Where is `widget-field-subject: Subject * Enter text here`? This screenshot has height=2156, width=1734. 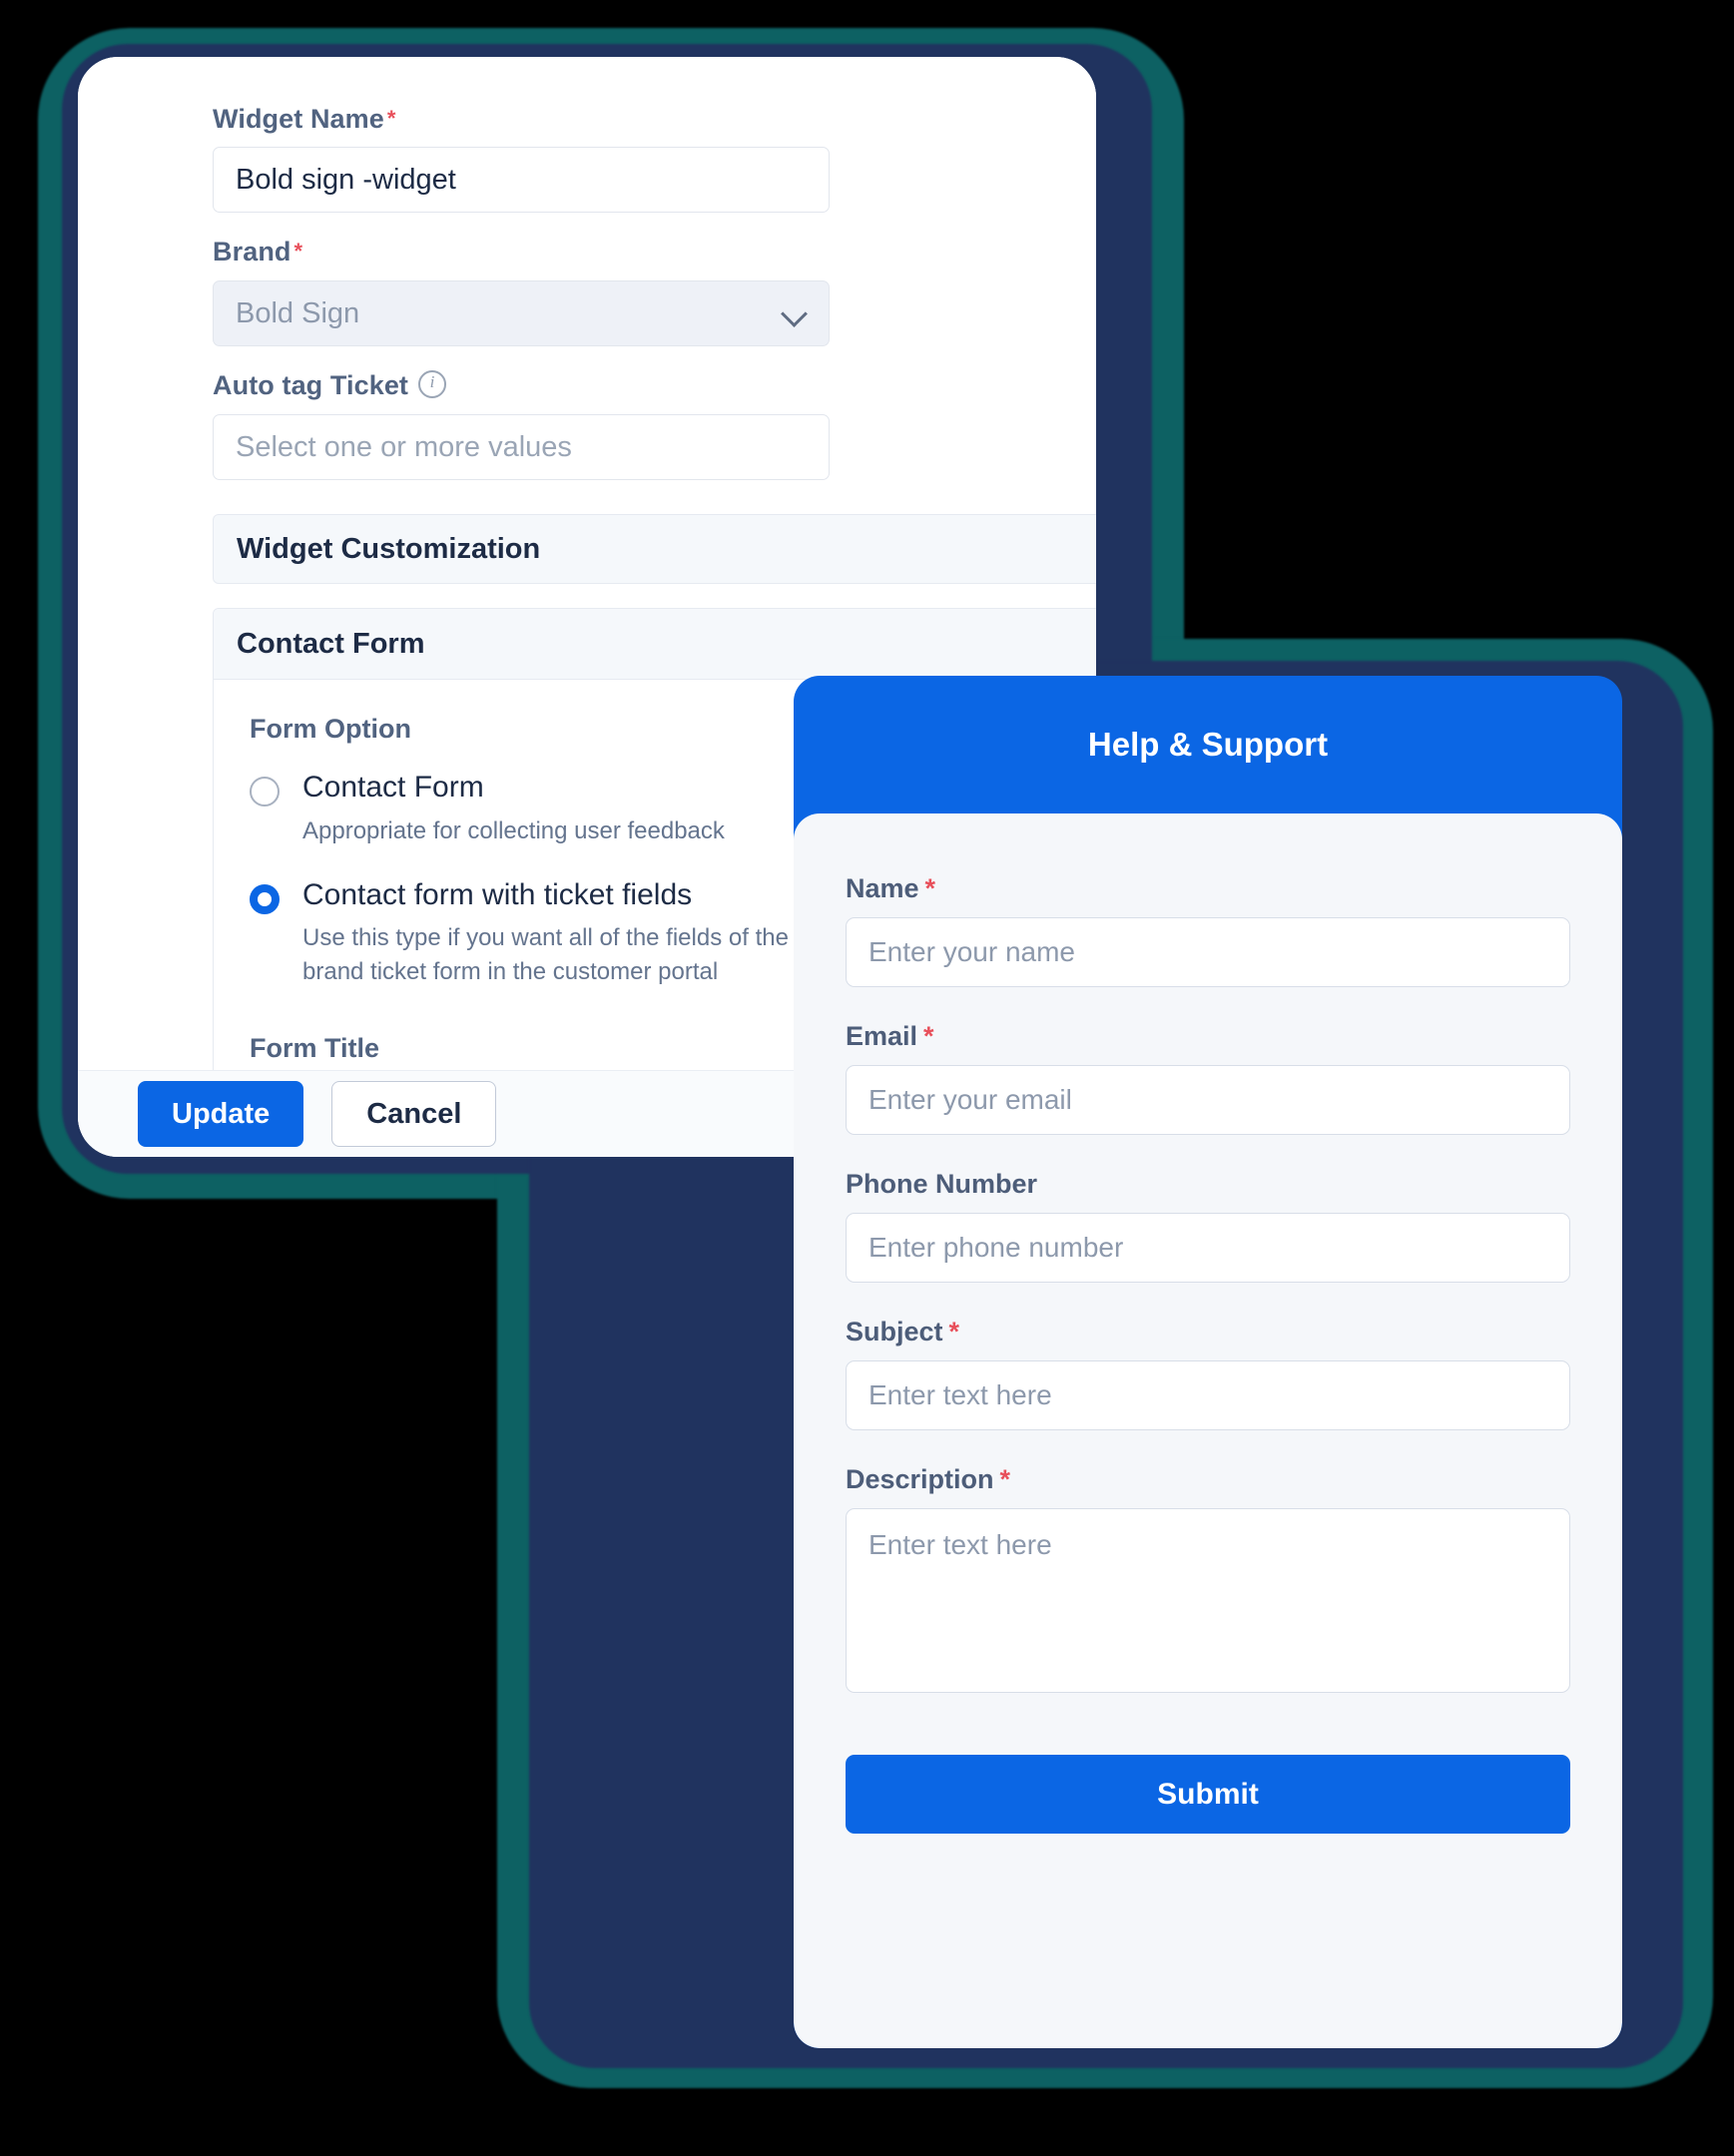
widget-field-subject: Subject * Enter text here is located at coordinates (1208, 1373).